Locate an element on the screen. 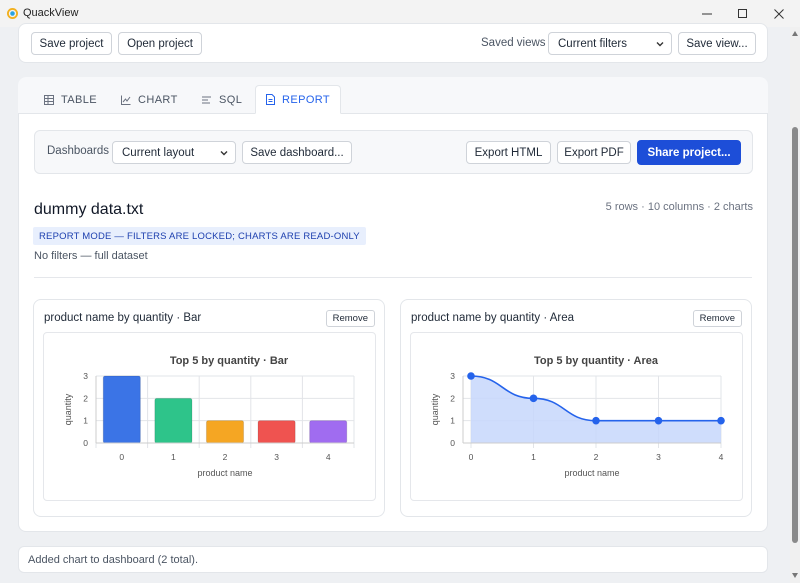  status-bar: Added chart to dashboard (2 total). is located at coordinates (393, 559).